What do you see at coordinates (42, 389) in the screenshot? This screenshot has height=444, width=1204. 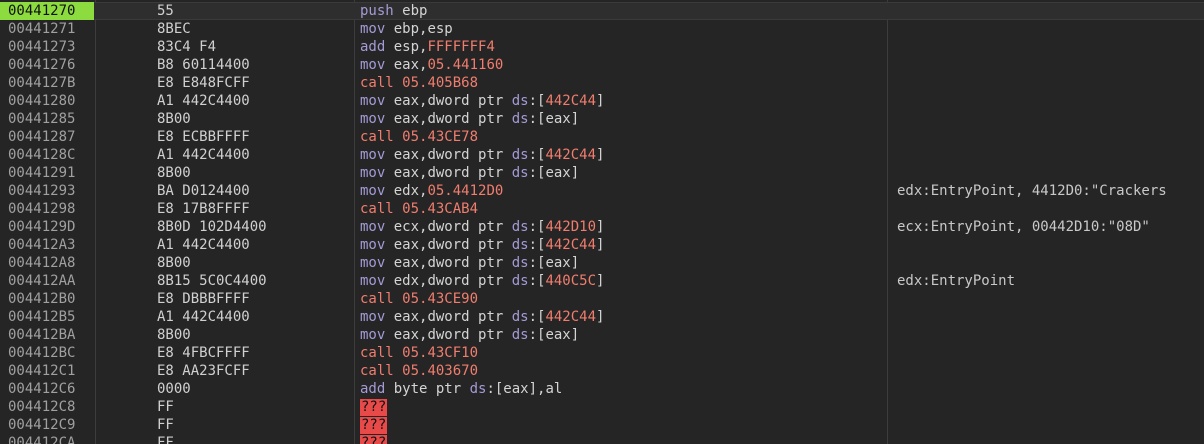 I see `address: 004412C6` at bounding box center [42, 389].